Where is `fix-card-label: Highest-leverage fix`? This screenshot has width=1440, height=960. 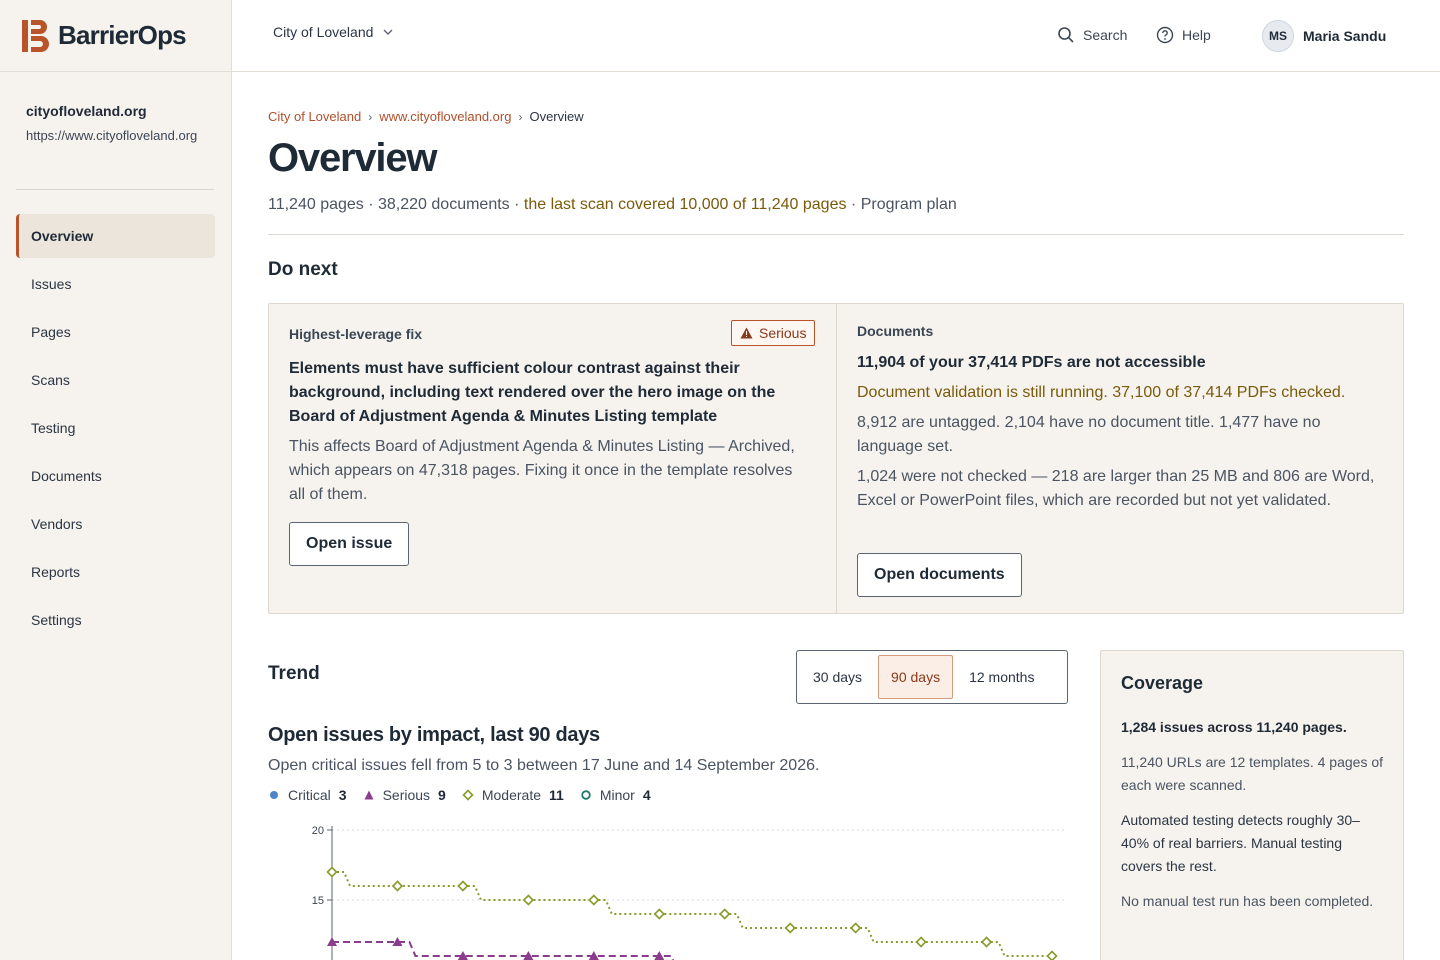 fix-card-label: Highest-leverage fix is located at coordinates (356, 334).